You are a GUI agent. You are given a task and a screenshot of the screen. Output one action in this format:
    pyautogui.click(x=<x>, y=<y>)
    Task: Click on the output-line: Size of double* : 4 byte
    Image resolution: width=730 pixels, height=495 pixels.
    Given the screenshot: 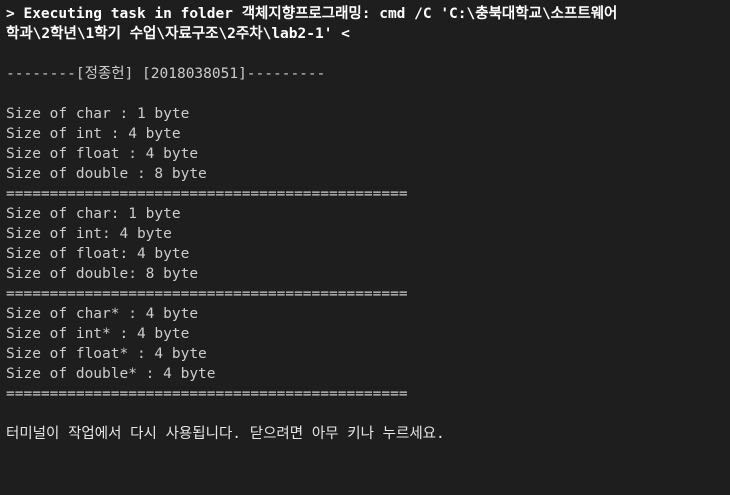 What is the action you would take?
    pyautogui.click(x=111, y=374)
    